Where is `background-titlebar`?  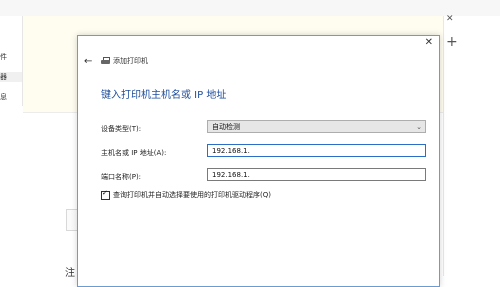 background-titlebar is located at coordinates (250, 8).